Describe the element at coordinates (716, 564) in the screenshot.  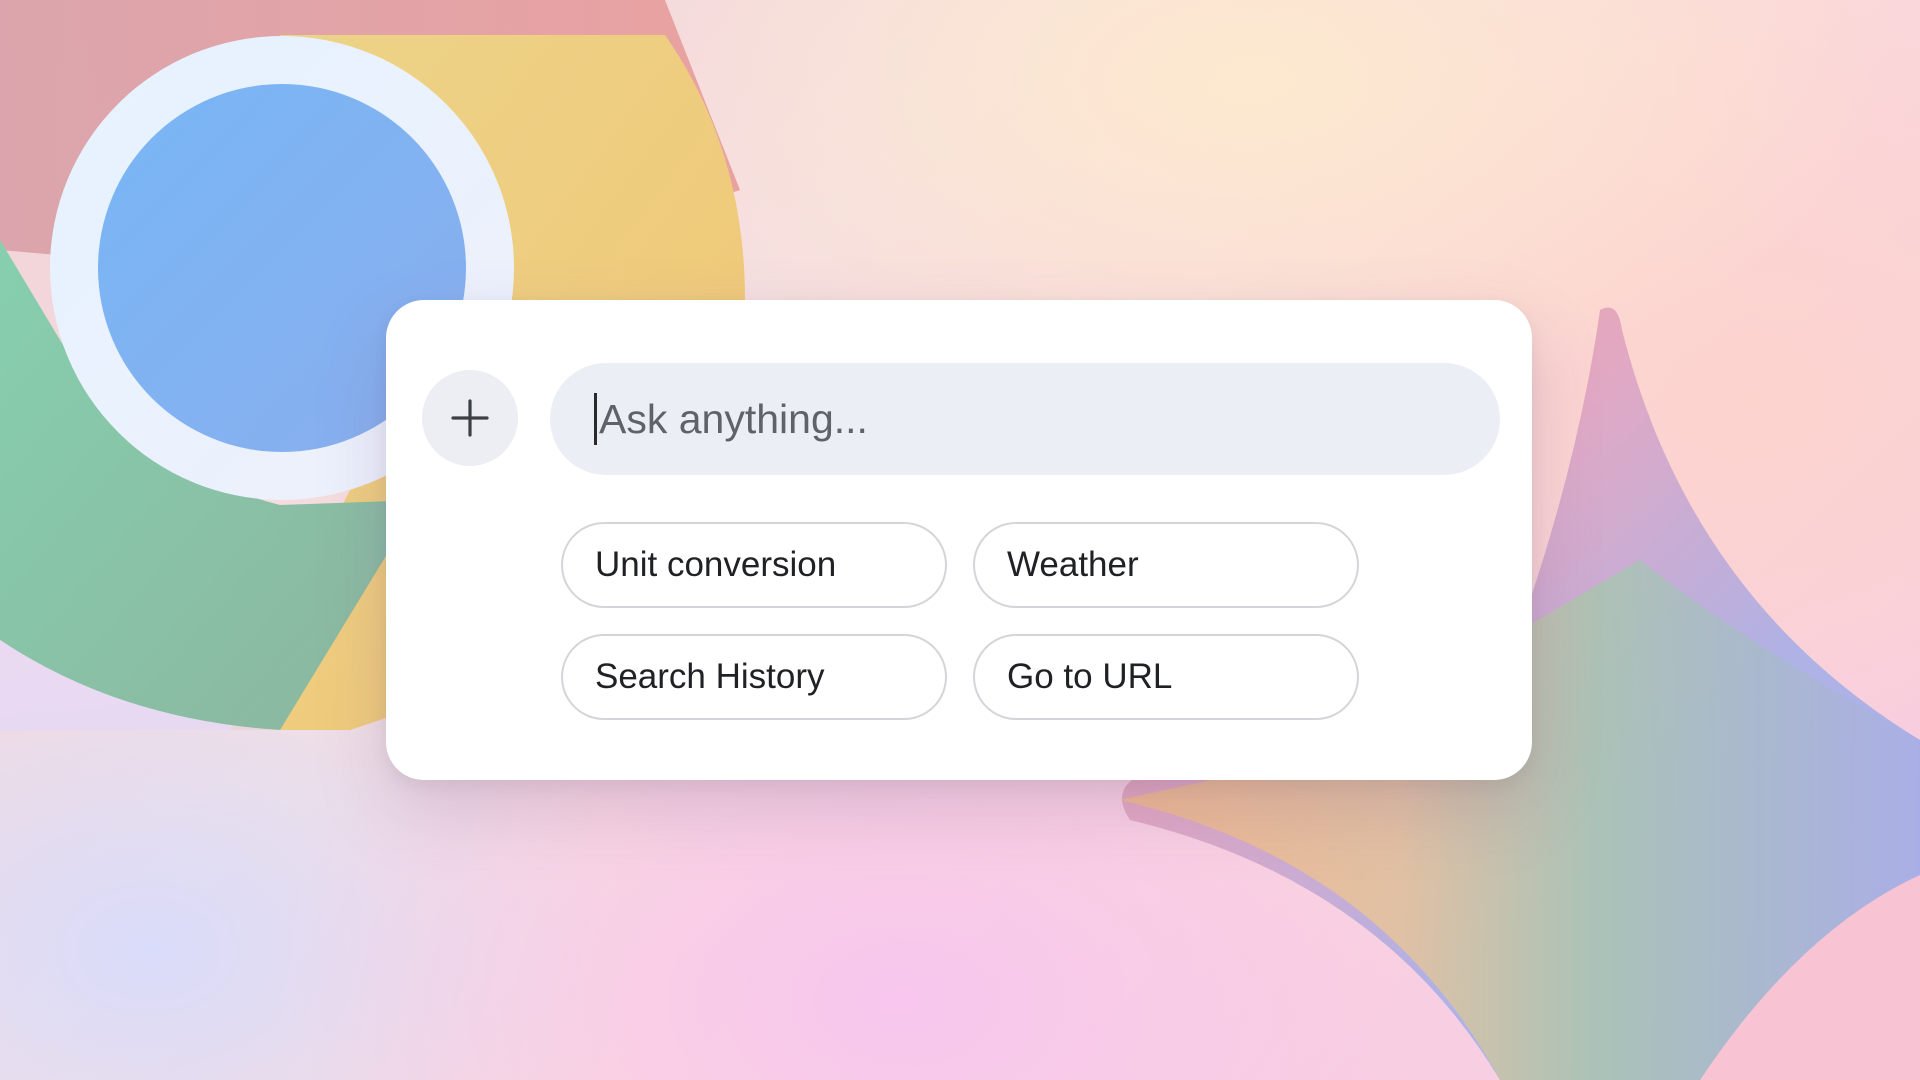
I see `suggestion-chip-label: Unit conversion` at that location.